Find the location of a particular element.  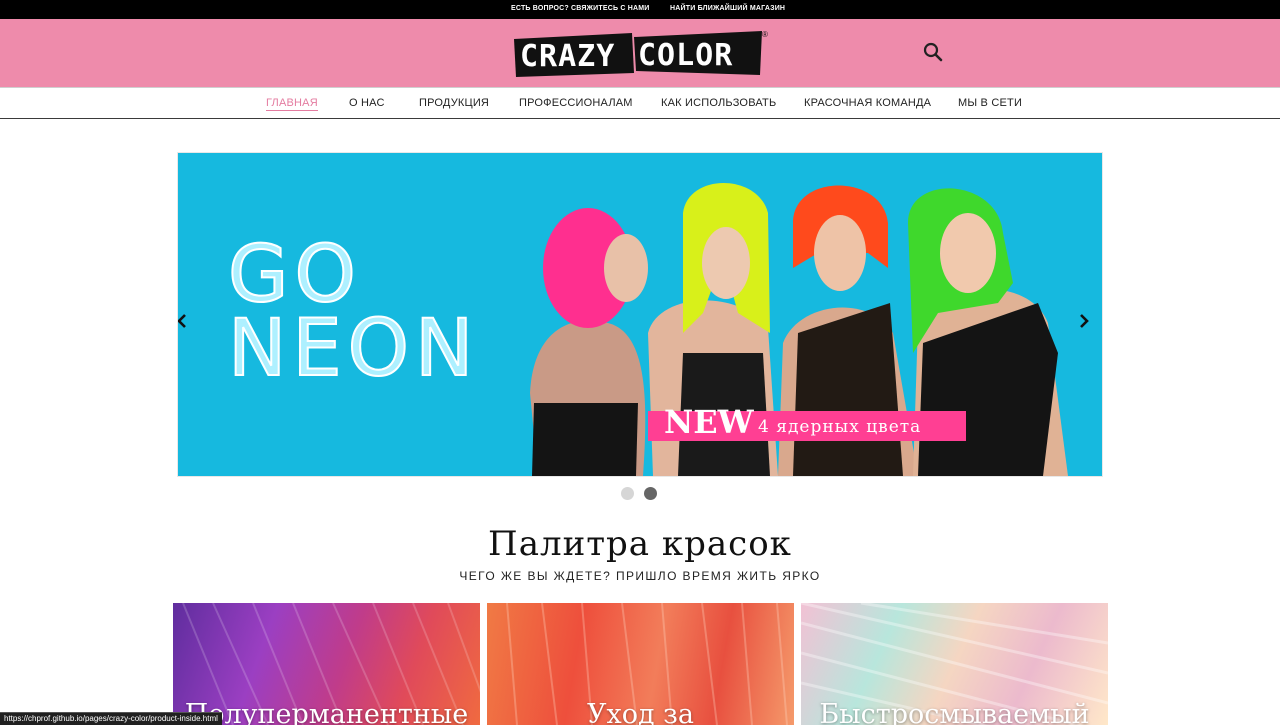

contact-link: ЕСТЬ ВОПРОС? СВЯЖИТЕСЬ С НАМИ is located at coordinates (580, 8).